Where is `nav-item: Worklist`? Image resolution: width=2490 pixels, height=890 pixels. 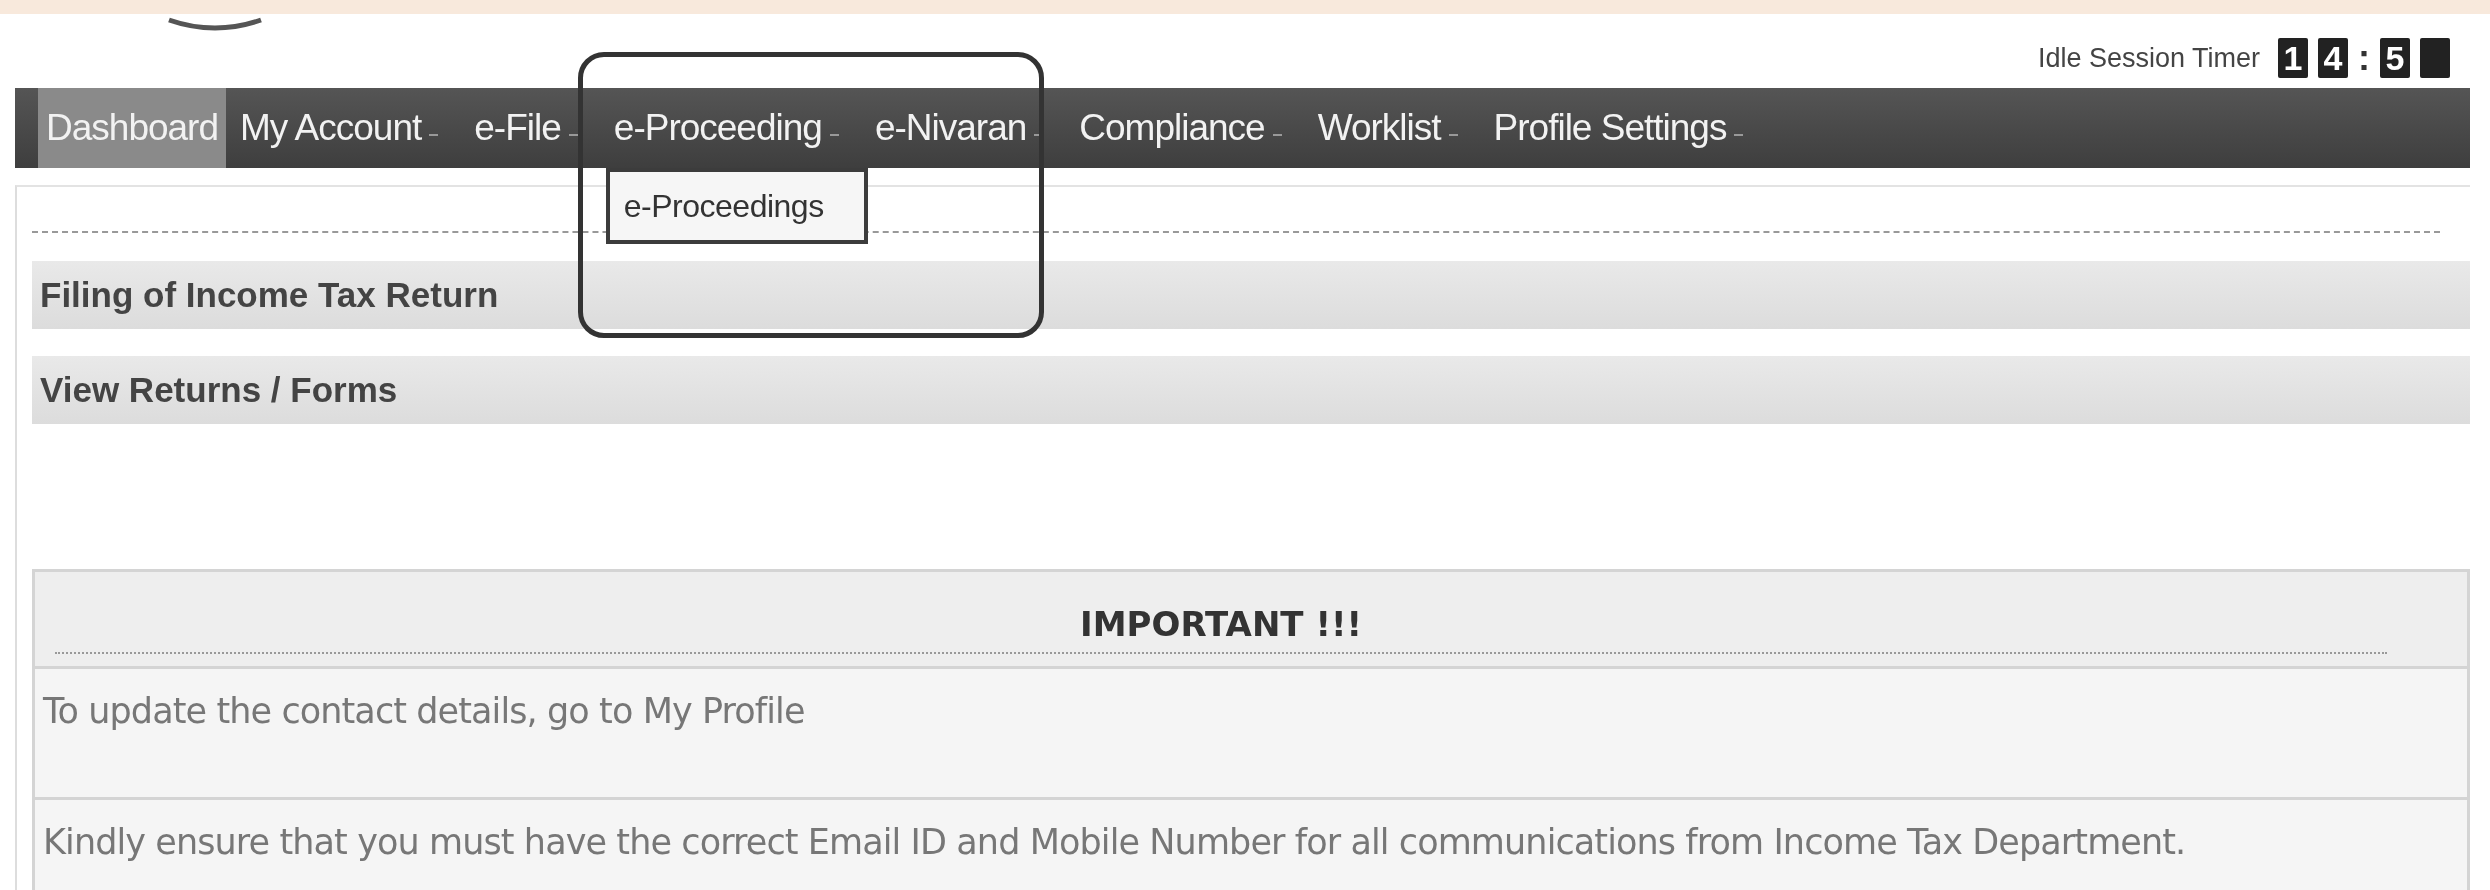 nav-item: Worklist is located at coordinates (1391, 128).